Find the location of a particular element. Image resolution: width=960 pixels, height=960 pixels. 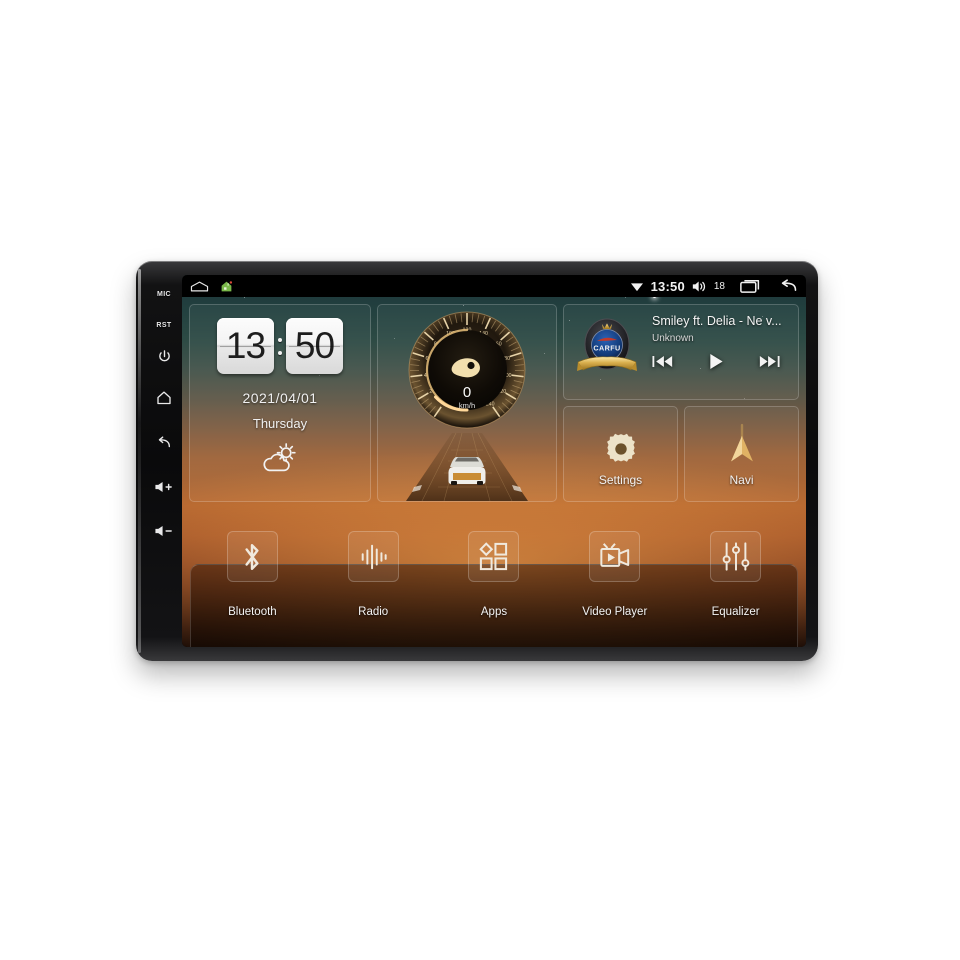

navi-icon-wrap is located at coordinates (742, 444).